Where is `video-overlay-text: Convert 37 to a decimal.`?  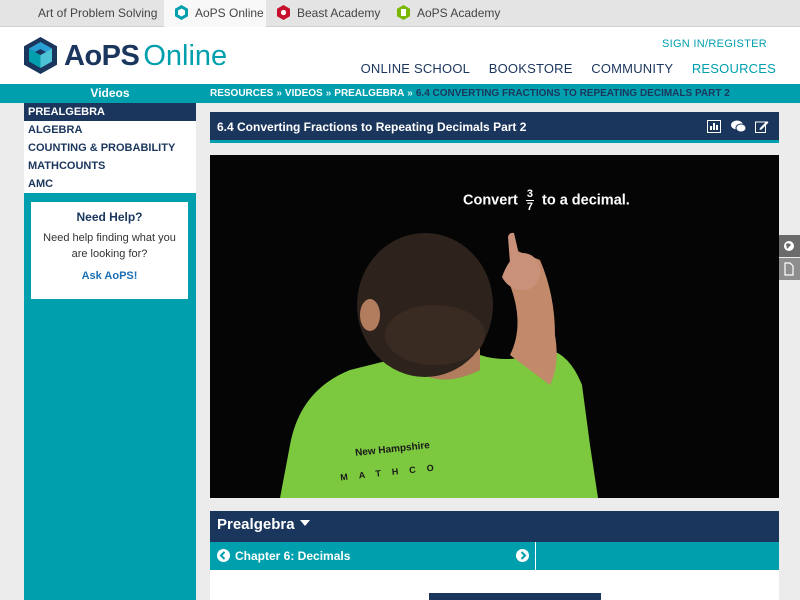 video-overlay-text: Convert 37 to a decimal. is located at coordinates (546, 200).